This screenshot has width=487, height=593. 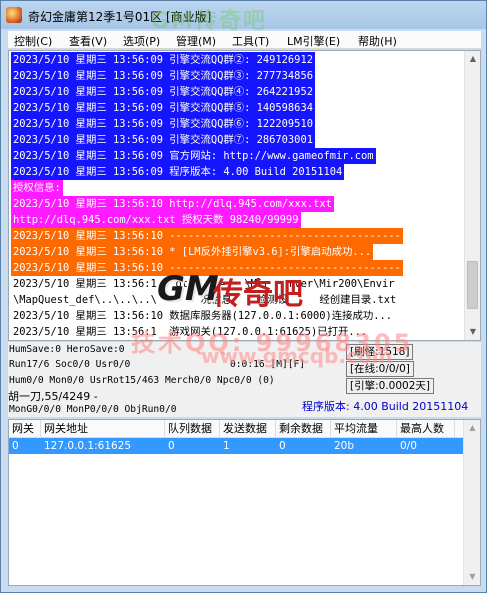 I want to click on log-scroll-thumb, so click(x=472, y=285).